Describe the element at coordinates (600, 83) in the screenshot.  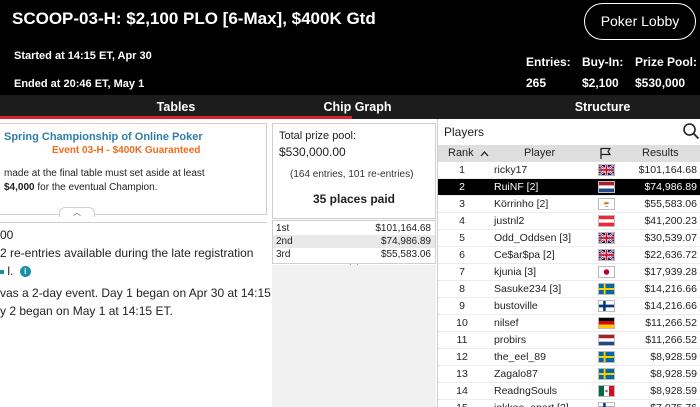
I see `buyin-value: $2,100` at that location.